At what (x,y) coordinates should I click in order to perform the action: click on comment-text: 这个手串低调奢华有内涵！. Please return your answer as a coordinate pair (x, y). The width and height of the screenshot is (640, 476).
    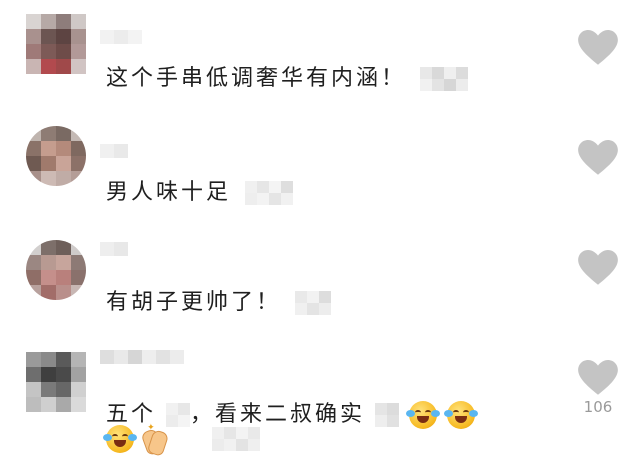
    Looking at the image, I should click on (287, 76).